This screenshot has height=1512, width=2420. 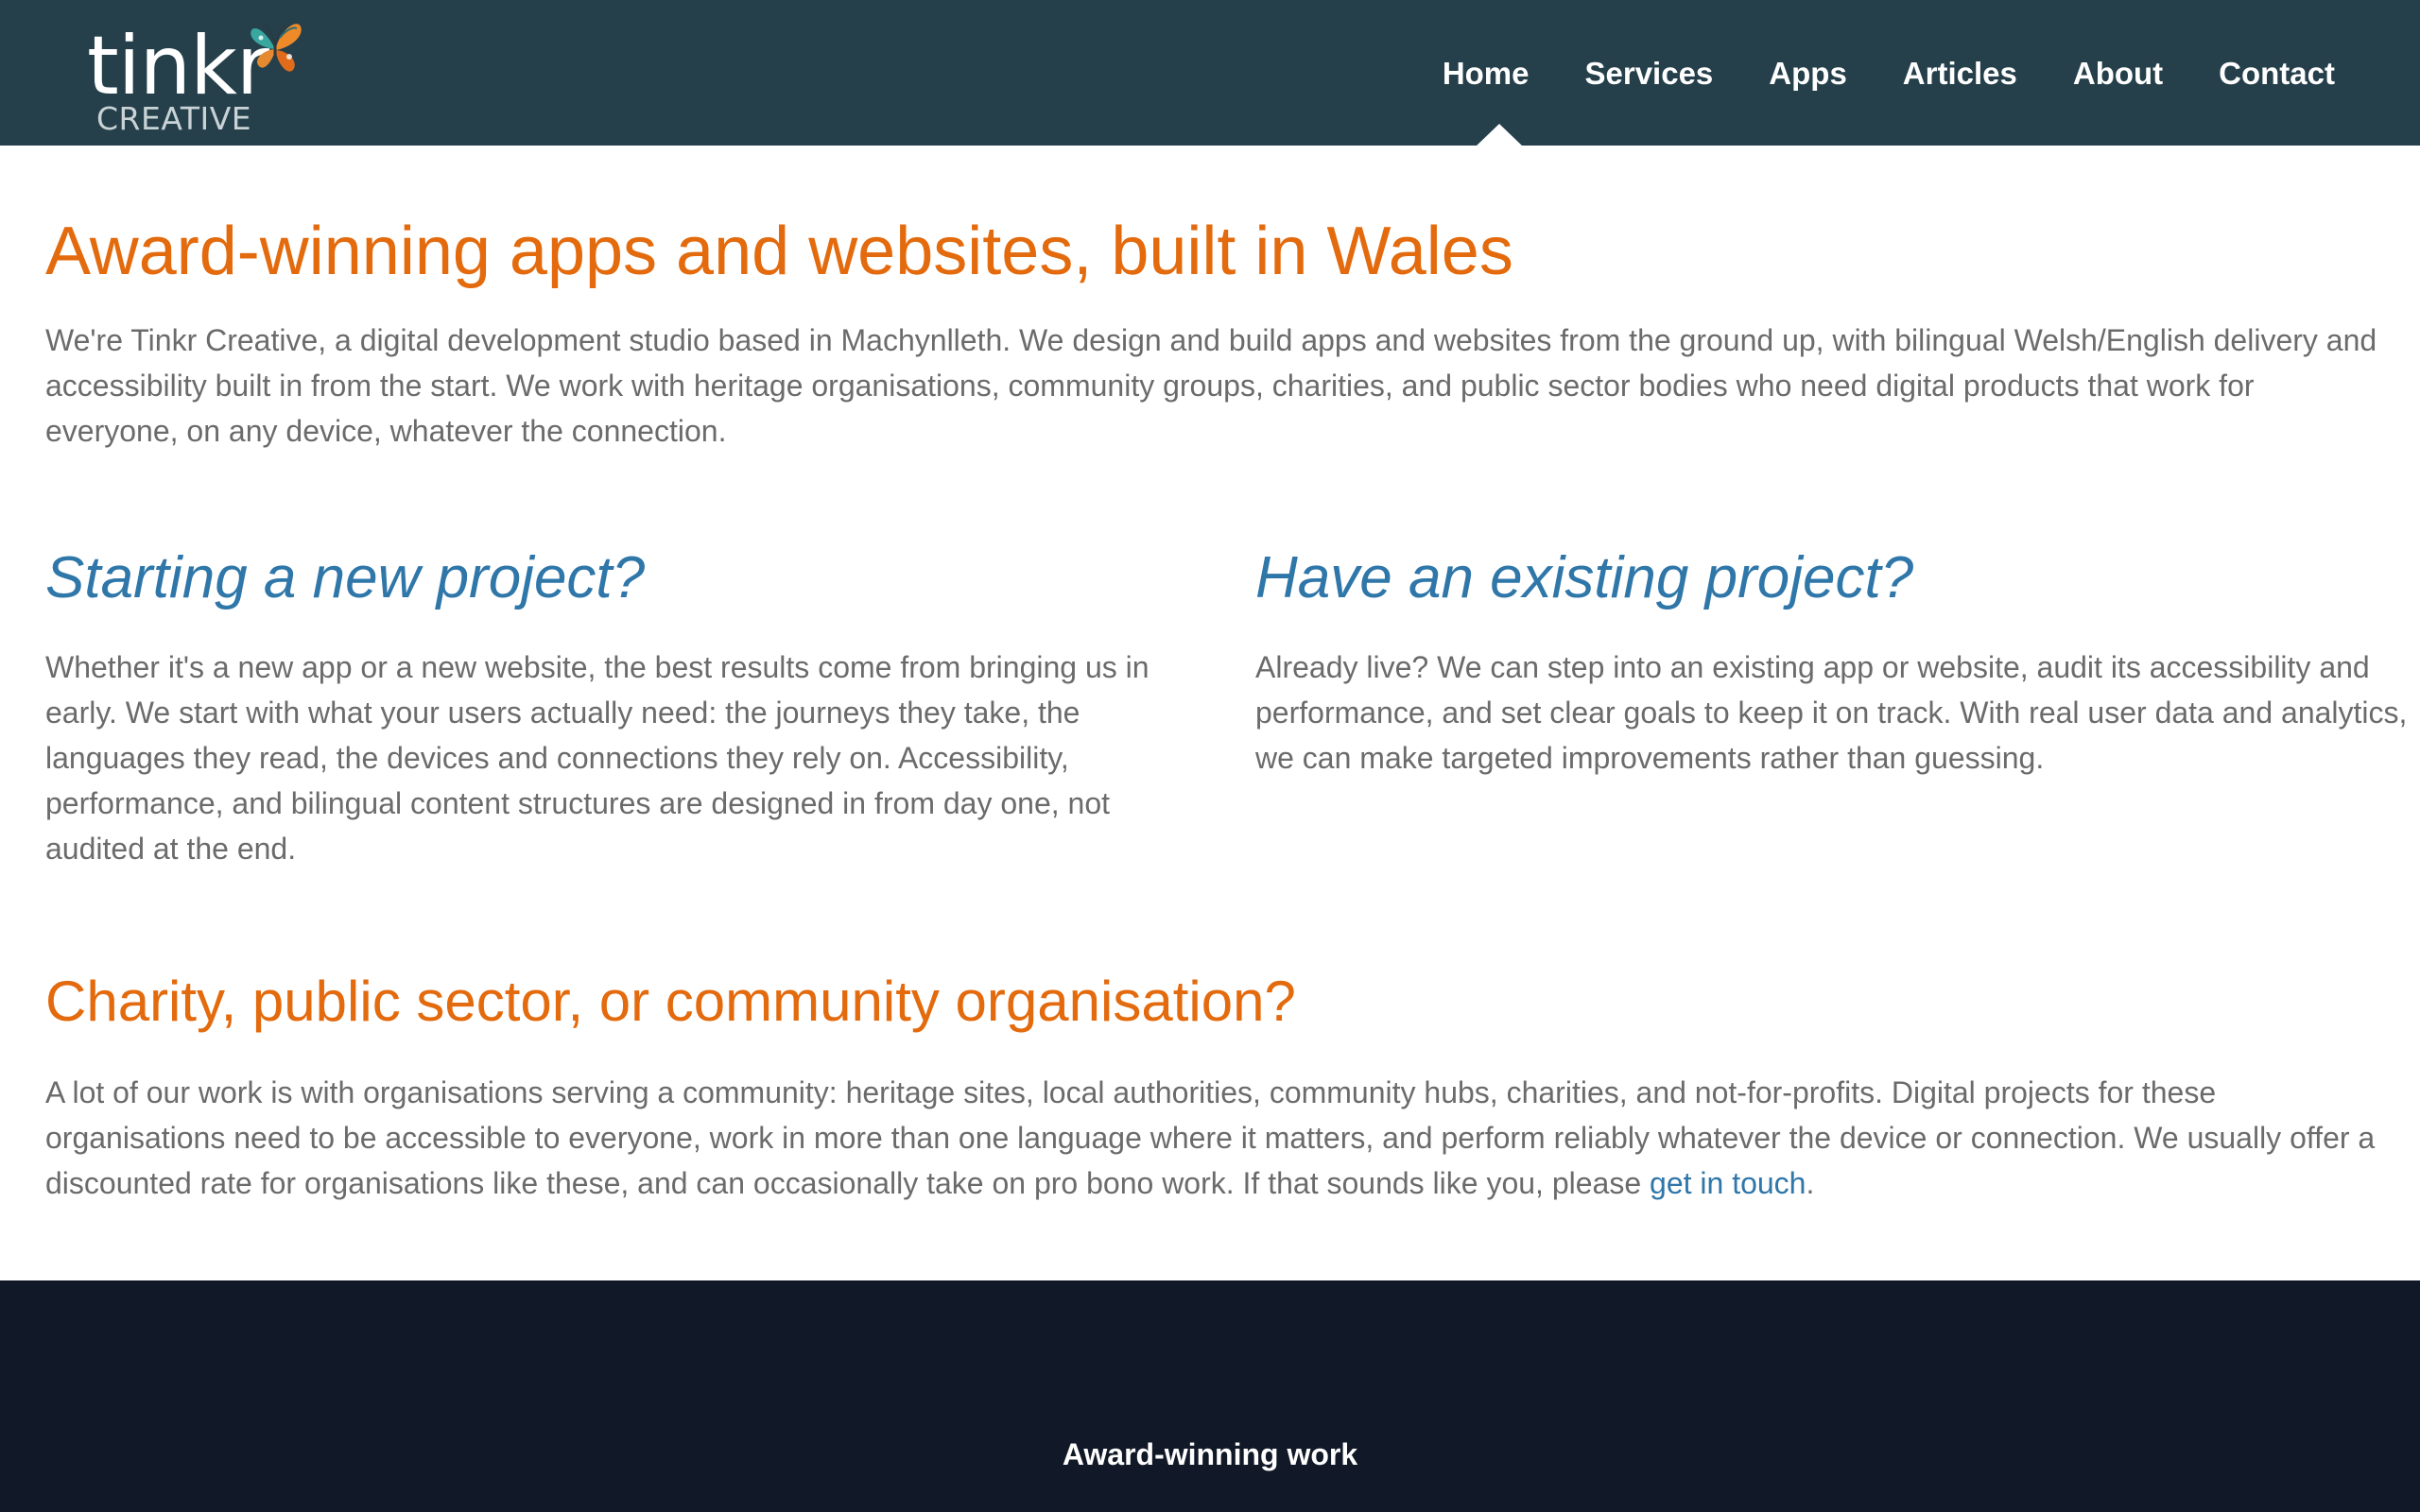 What do you see at coordinates (345, 577) in the screenshot?
I see `new-project-heading: Starting a new project?` at bounding box center [345, 577].